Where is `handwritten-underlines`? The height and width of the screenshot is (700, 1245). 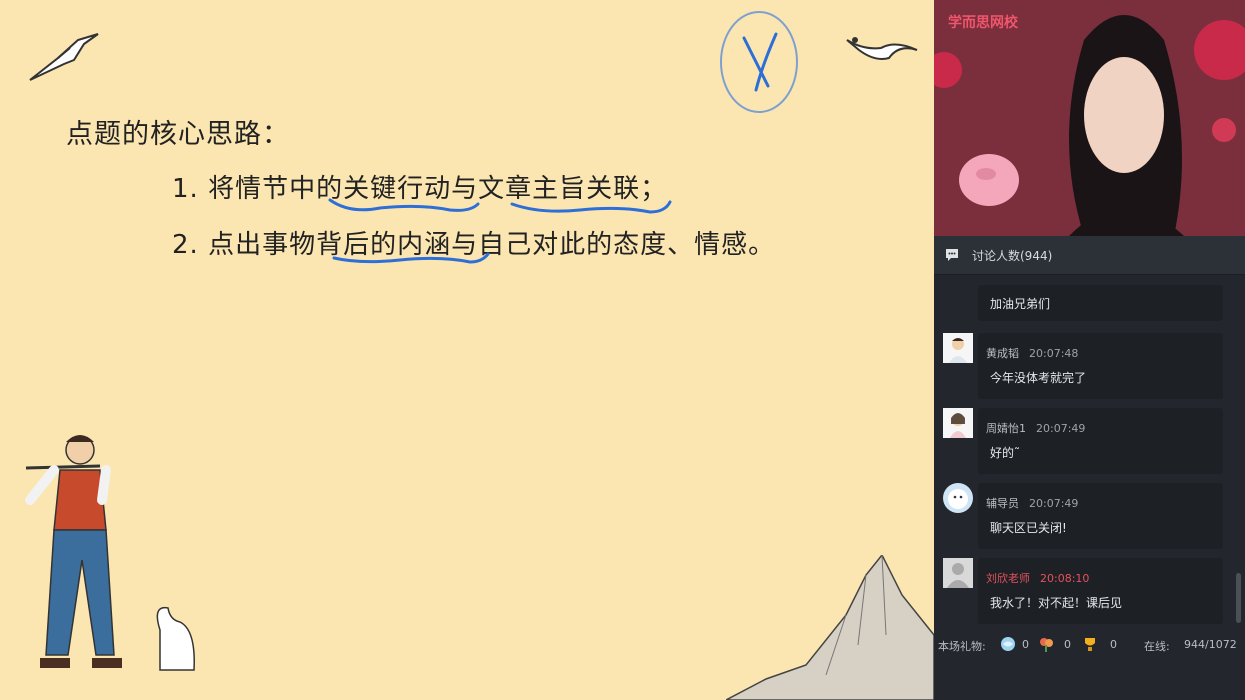 handwritten-underlines is located at coordinates (500, 231).